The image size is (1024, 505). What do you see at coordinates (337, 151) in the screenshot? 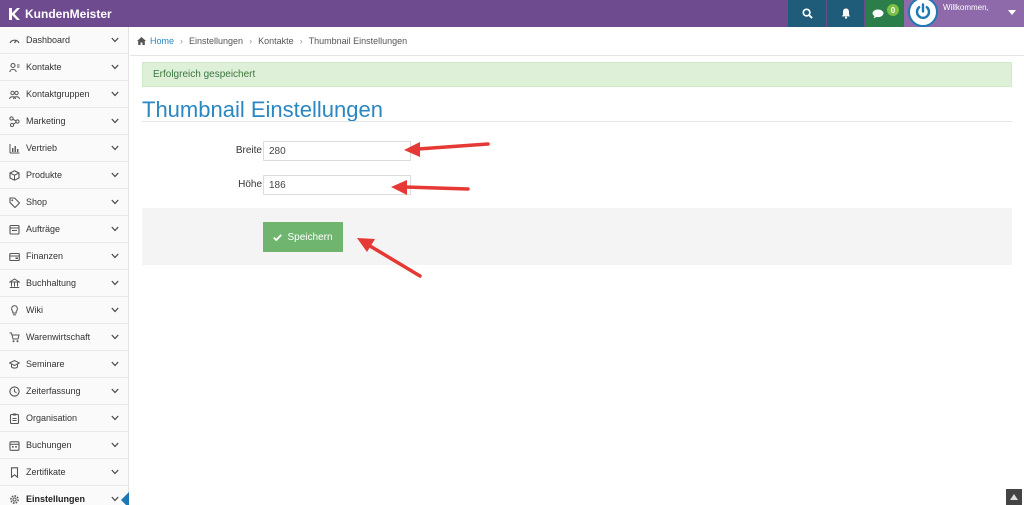
I see `width-input` at bounding box center [337, 151].